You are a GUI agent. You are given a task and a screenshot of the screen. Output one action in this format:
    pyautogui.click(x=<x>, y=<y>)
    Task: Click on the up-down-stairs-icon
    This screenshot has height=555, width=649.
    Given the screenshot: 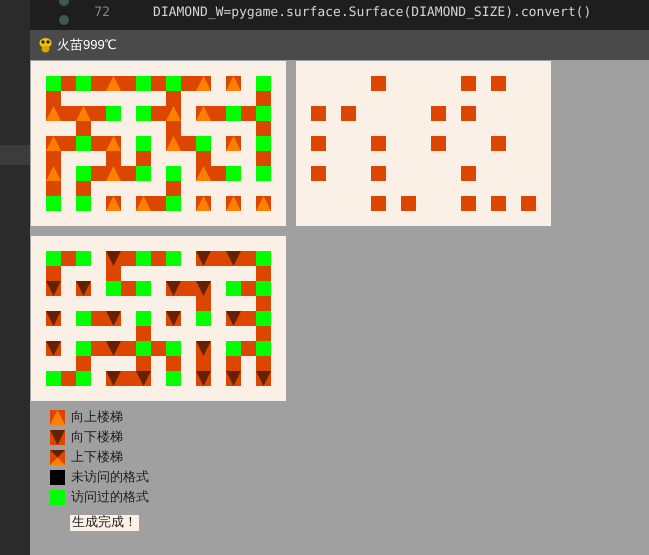 What is the action you would take?
    pyautogui.click(x=57, y=457)
    